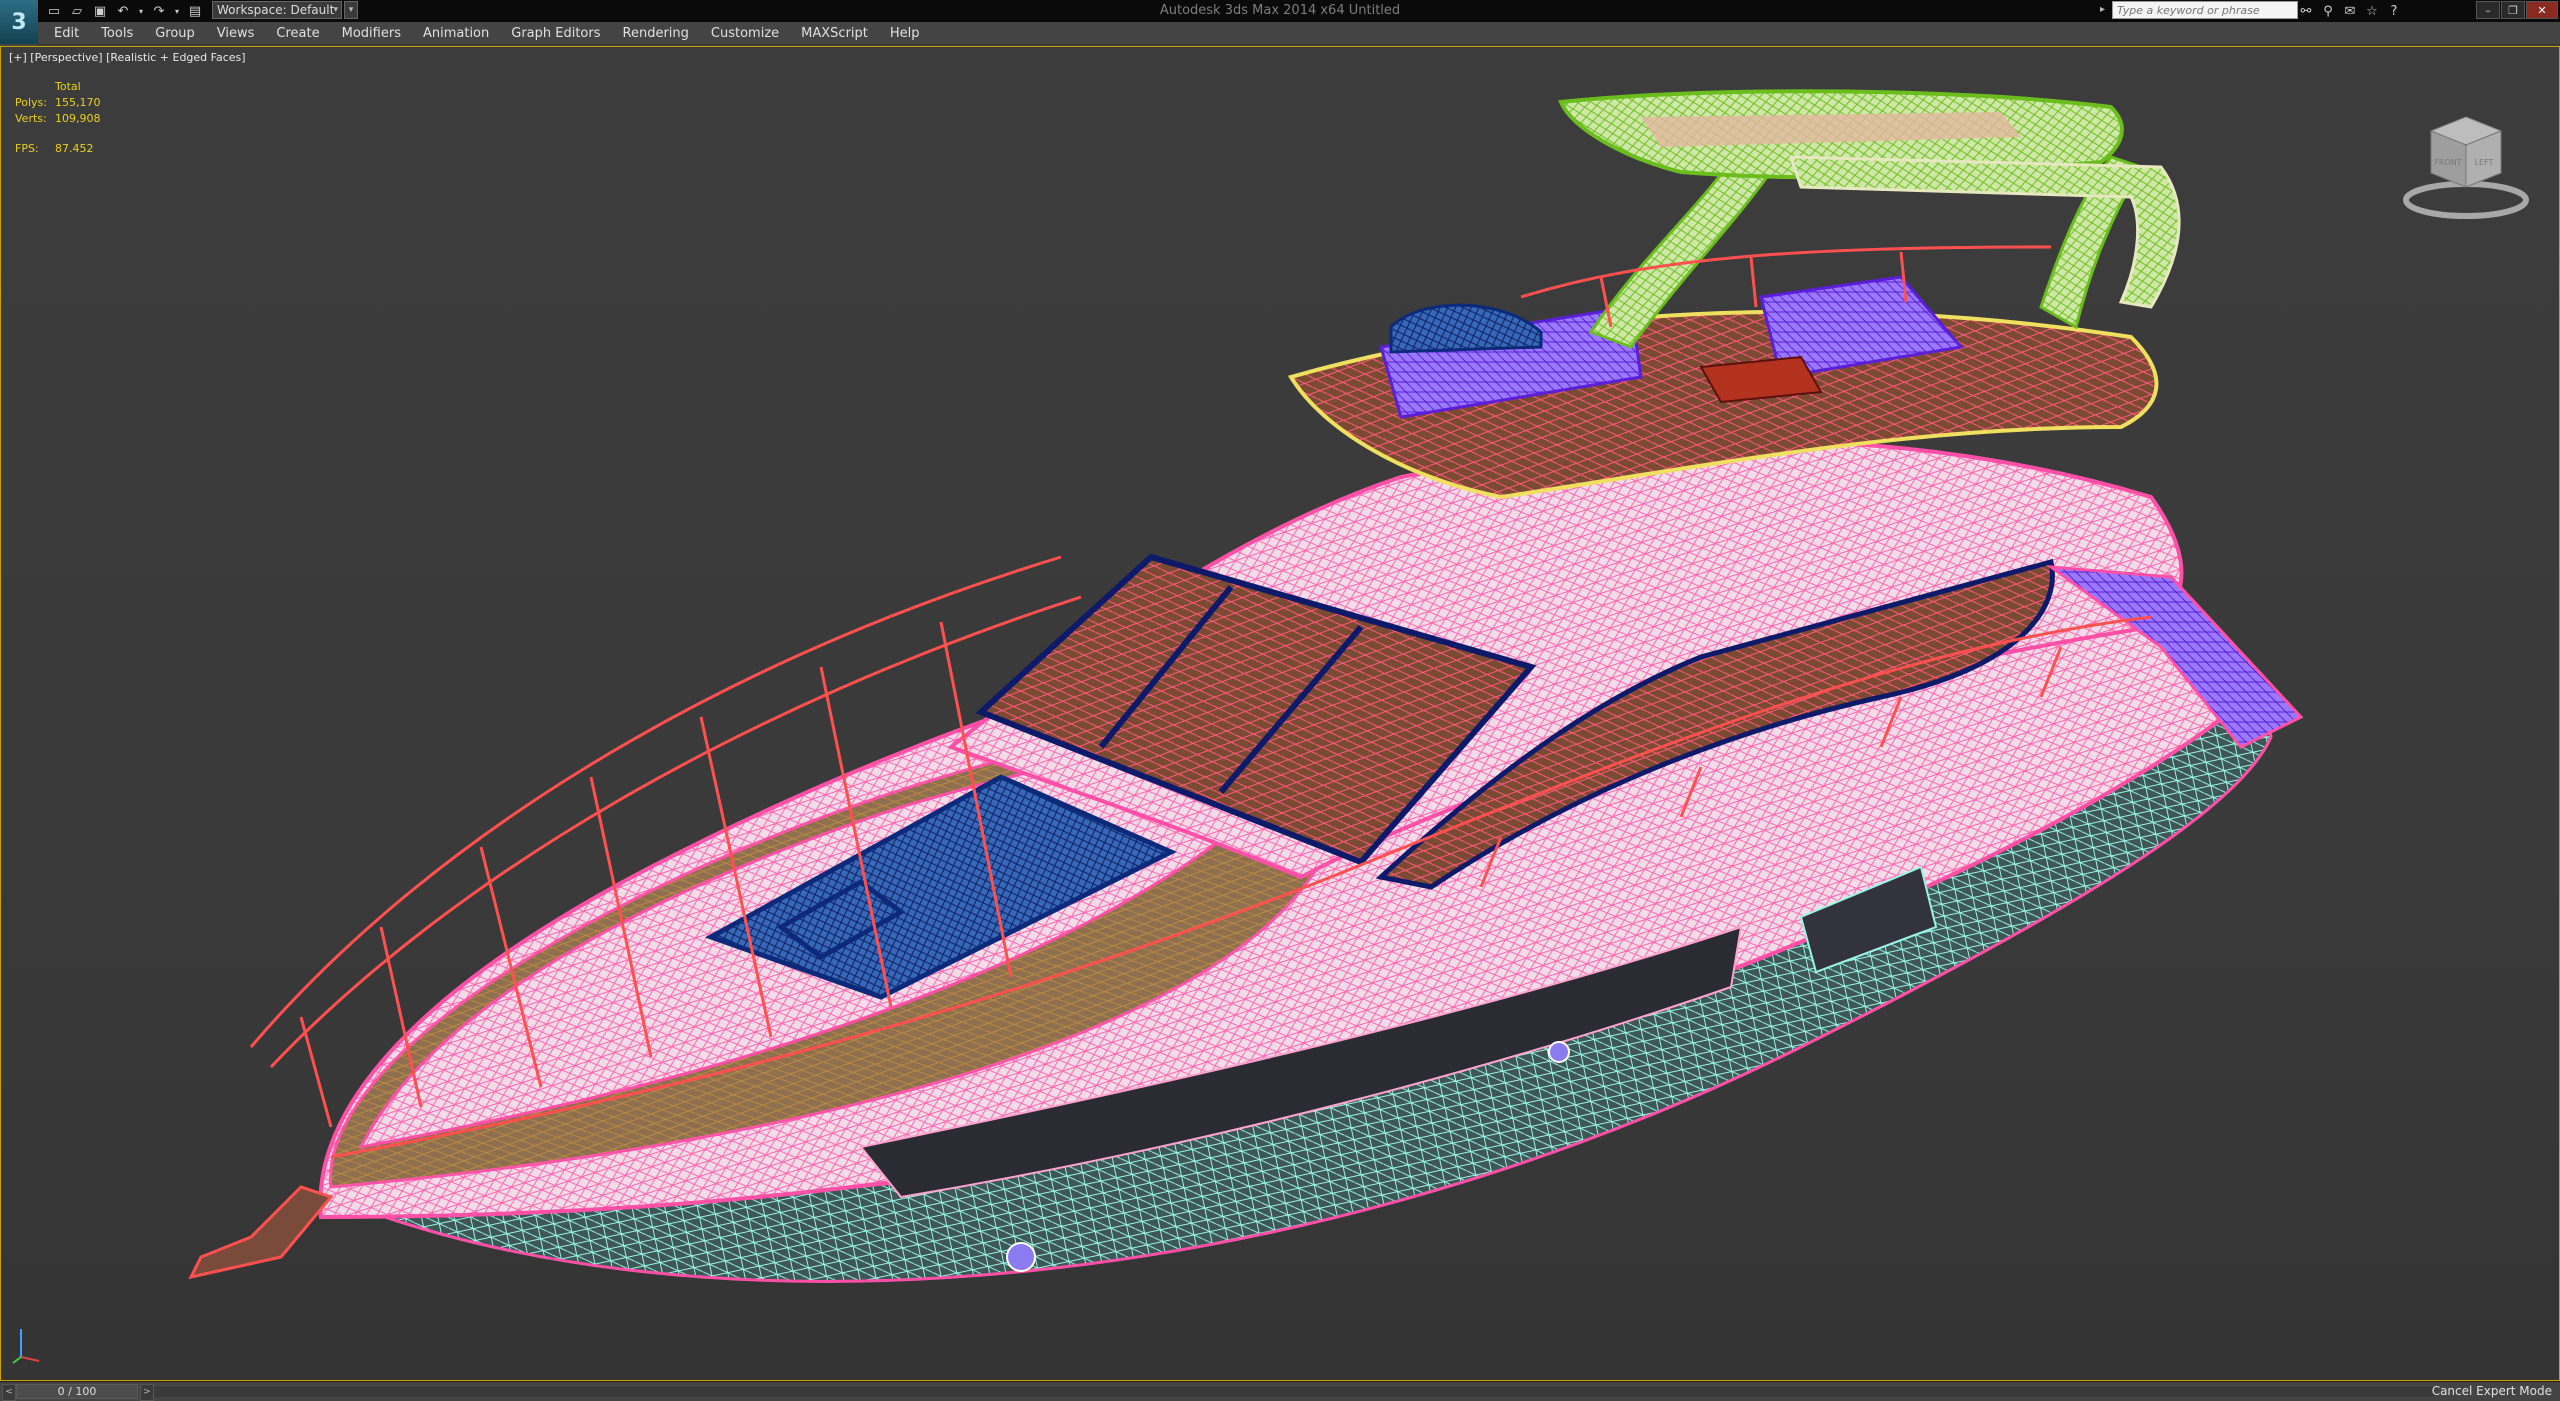  What do you see at coordinates (2513, 10) in the screenshot?
I see `restore-icon: ❐` at bounding box center [2513, 10].